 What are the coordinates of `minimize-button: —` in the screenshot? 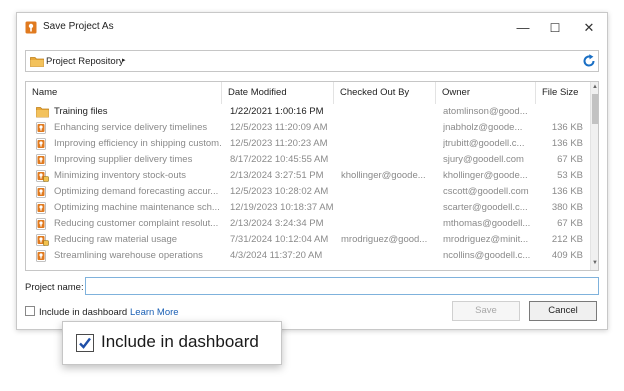 It's located at (523, 28).